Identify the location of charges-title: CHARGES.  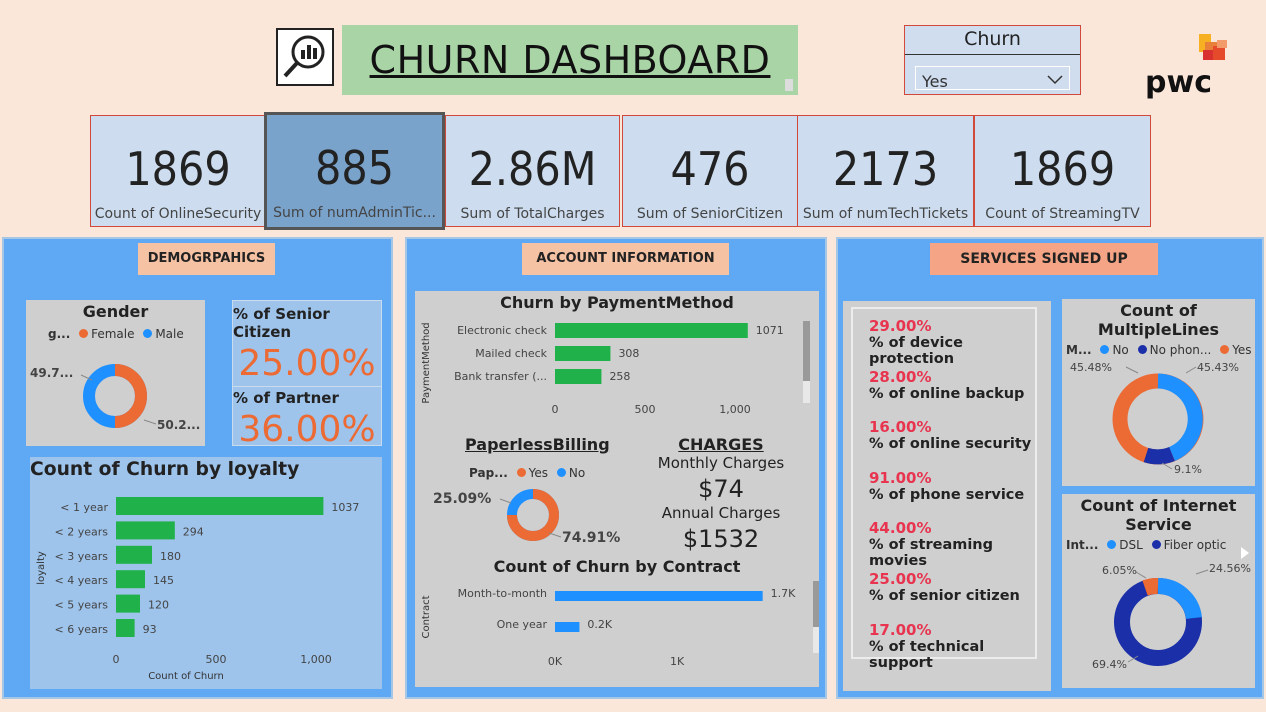
(721, 444).